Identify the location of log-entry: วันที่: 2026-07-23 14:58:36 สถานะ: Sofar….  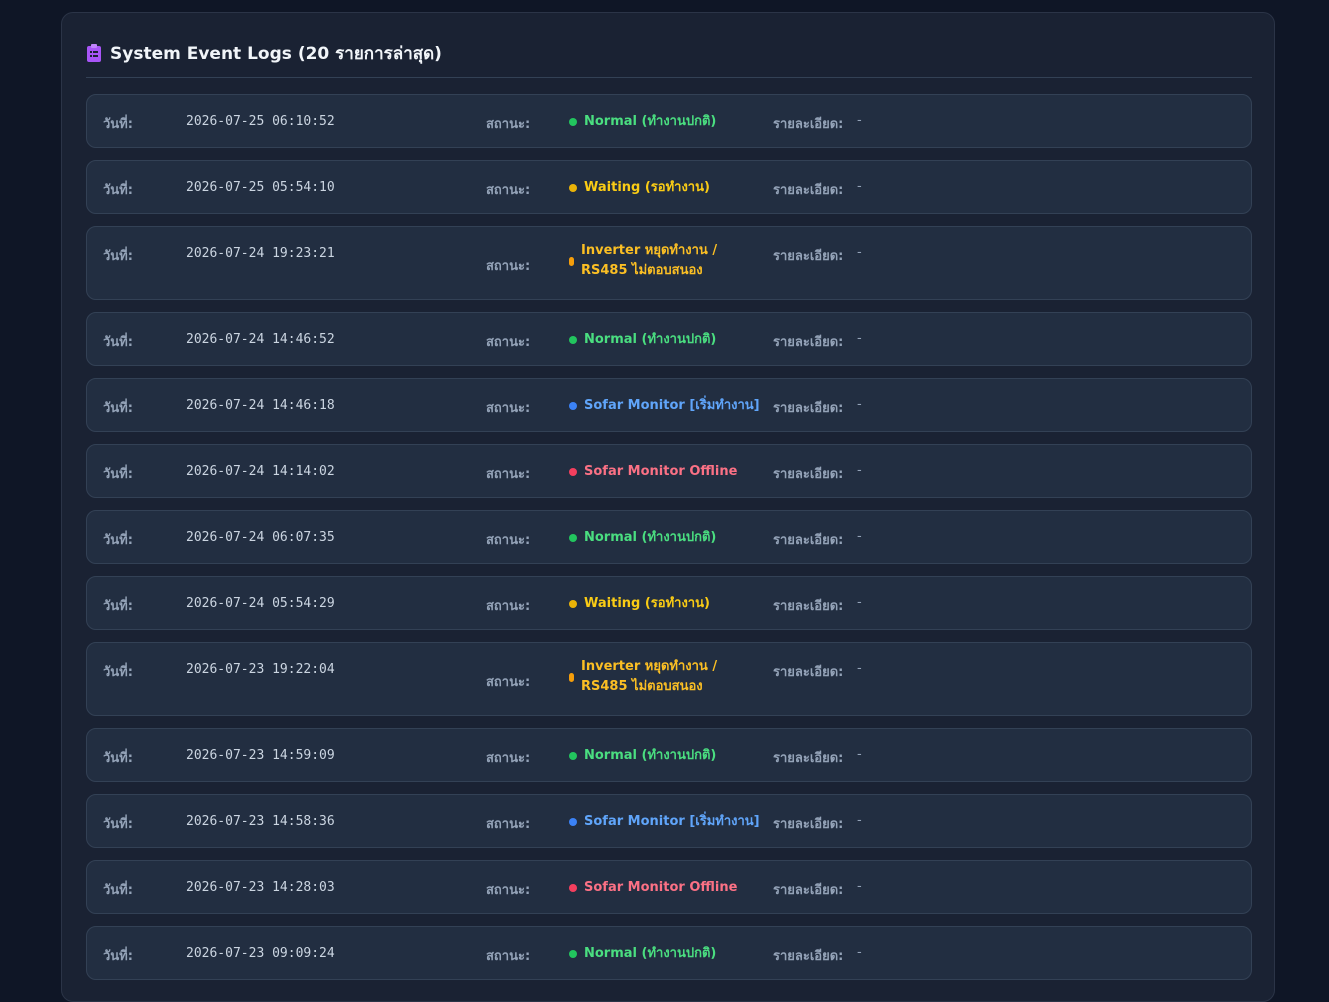
(669, 821).